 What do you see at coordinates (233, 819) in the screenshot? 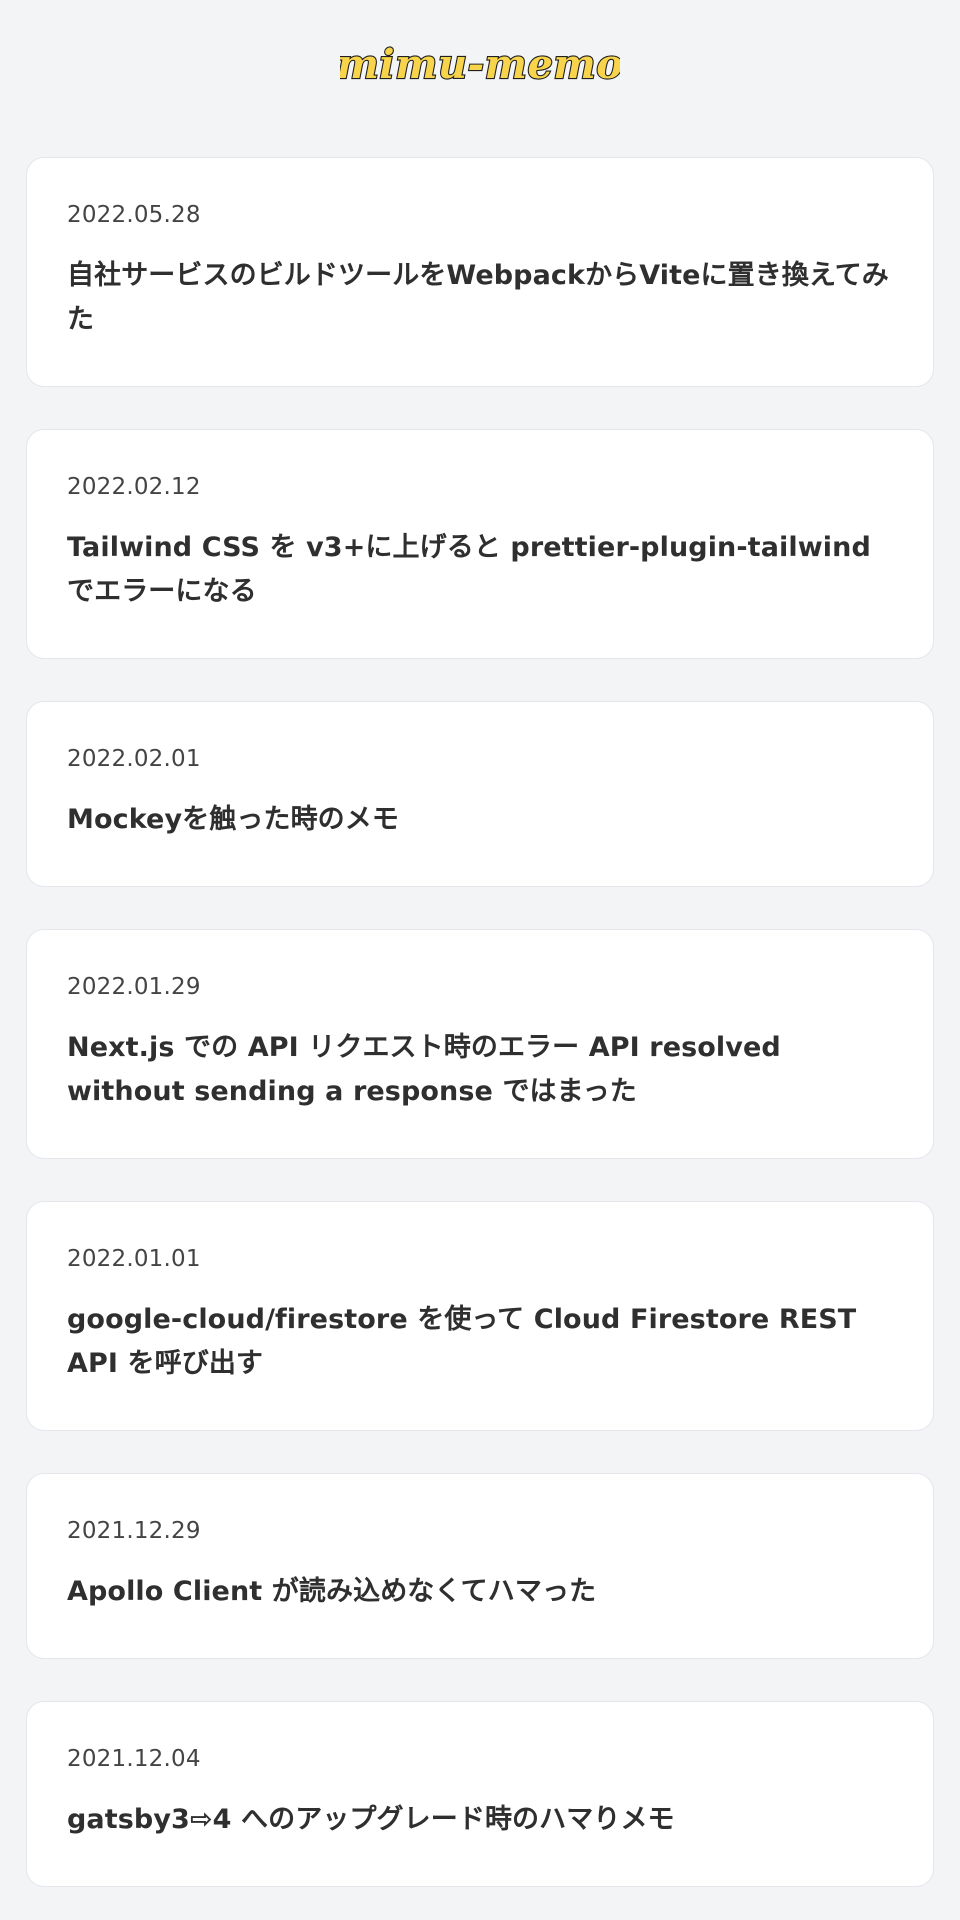
I see `post-title: Mockeyを触った時のメモ` at bounding box center [233, 819].